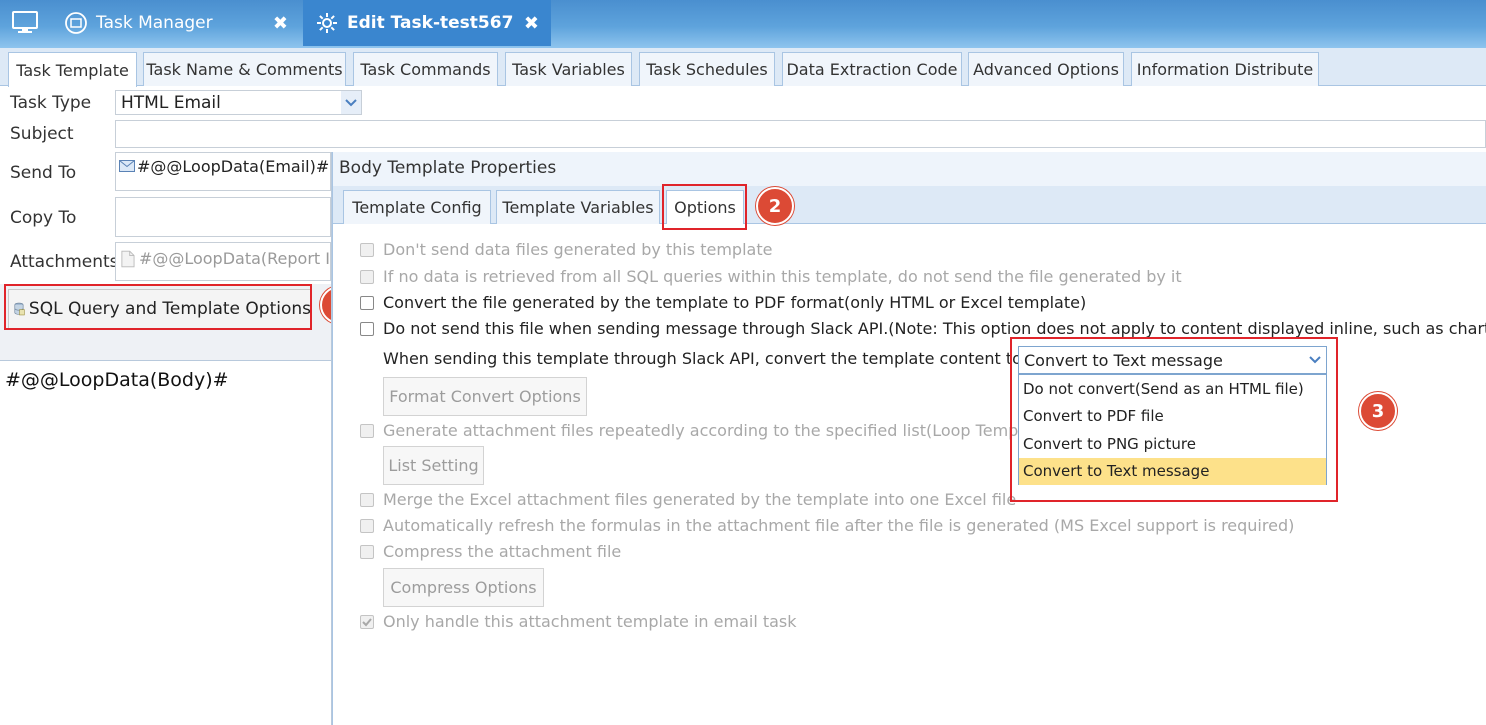 This screenshot has width=1486, height=725. I want to click on tab-label: Data Extraction Code, so click(872, 69).